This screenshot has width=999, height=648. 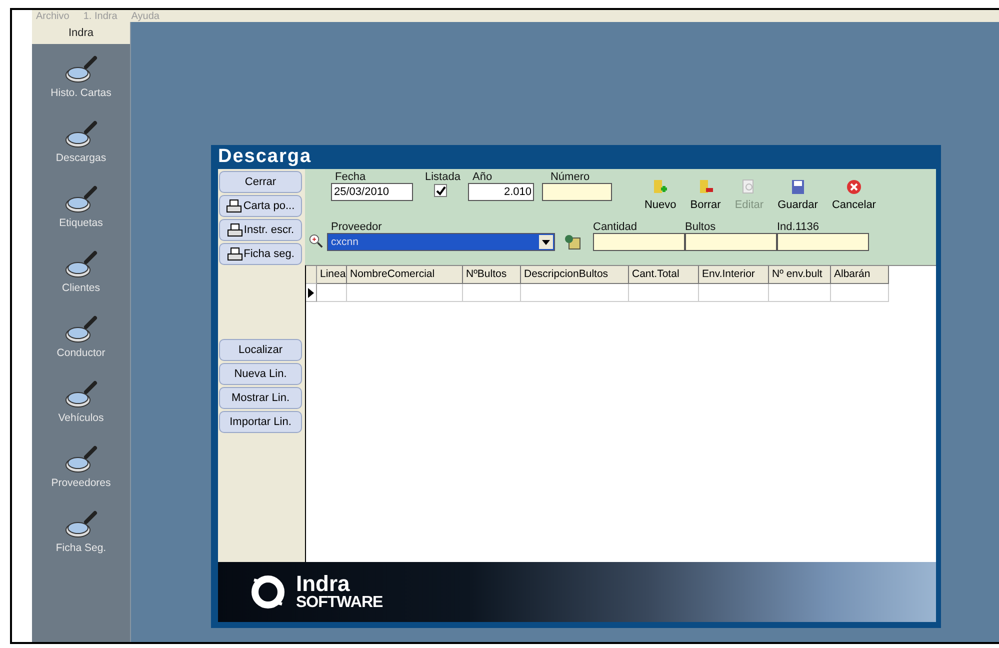 I want to click on column-header: DescripcionBultos, so click(x=575, y=275).